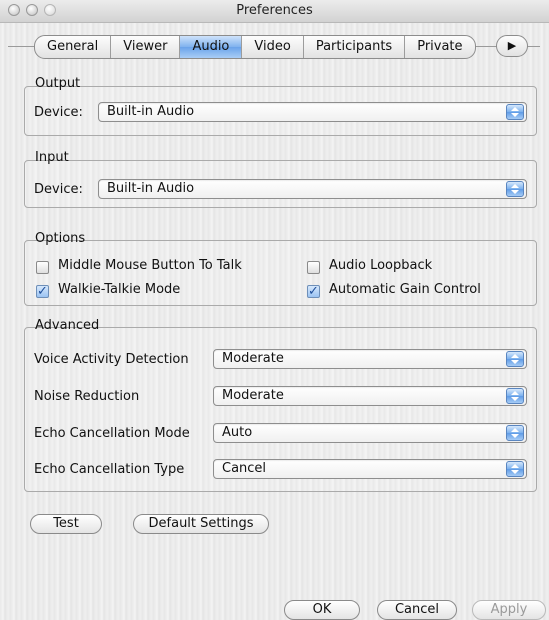 The image size is (549, 620). I want to click on options-group-label: Options, so click(60, 238).